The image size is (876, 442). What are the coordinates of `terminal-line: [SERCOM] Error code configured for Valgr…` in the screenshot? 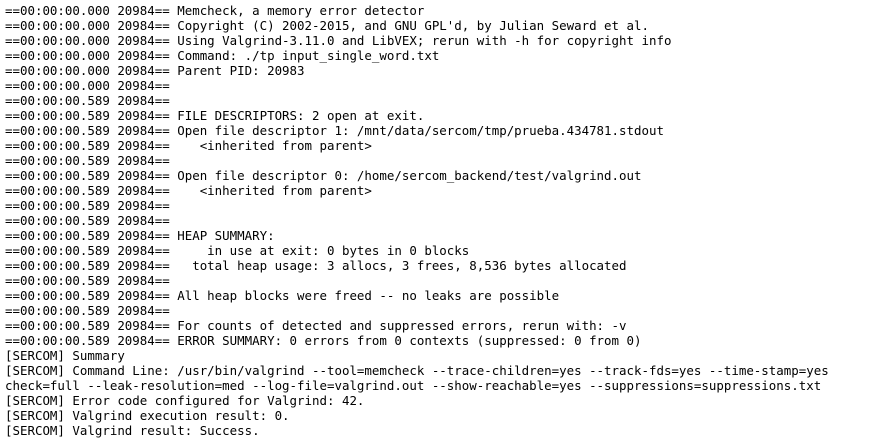 It's located at (185, 400).